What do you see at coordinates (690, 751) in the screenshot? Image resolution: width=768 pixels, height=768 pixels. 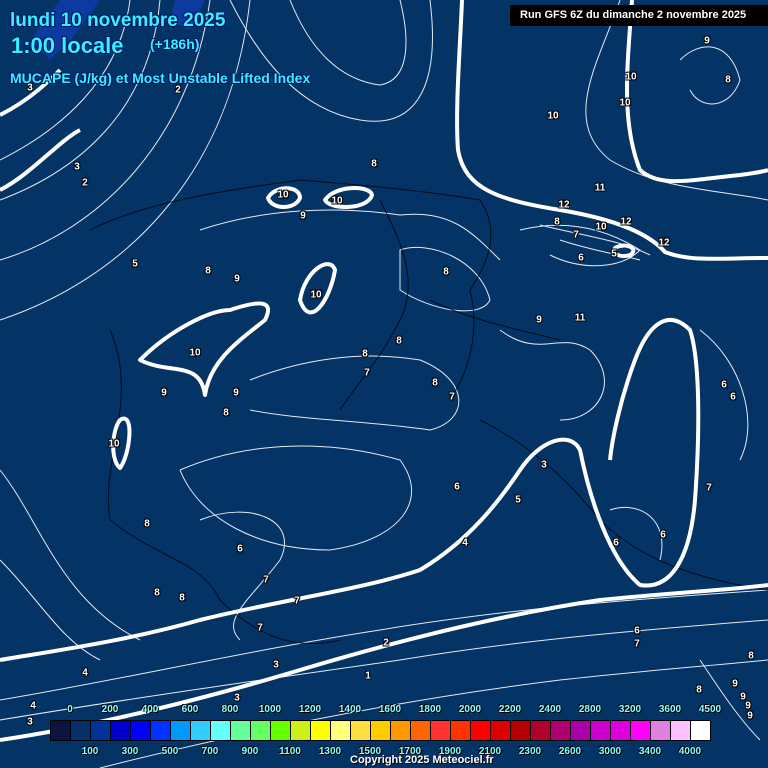 I see `legend-tick-bottom: 4000` at bounding box center [690, 751].